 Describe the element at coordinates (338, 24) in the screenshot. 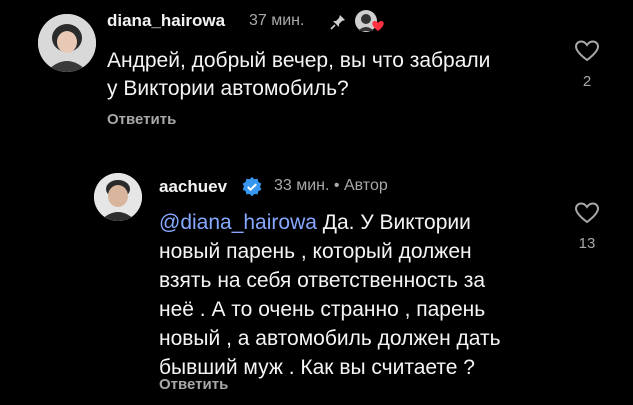

I see `pin-icon` at that location.